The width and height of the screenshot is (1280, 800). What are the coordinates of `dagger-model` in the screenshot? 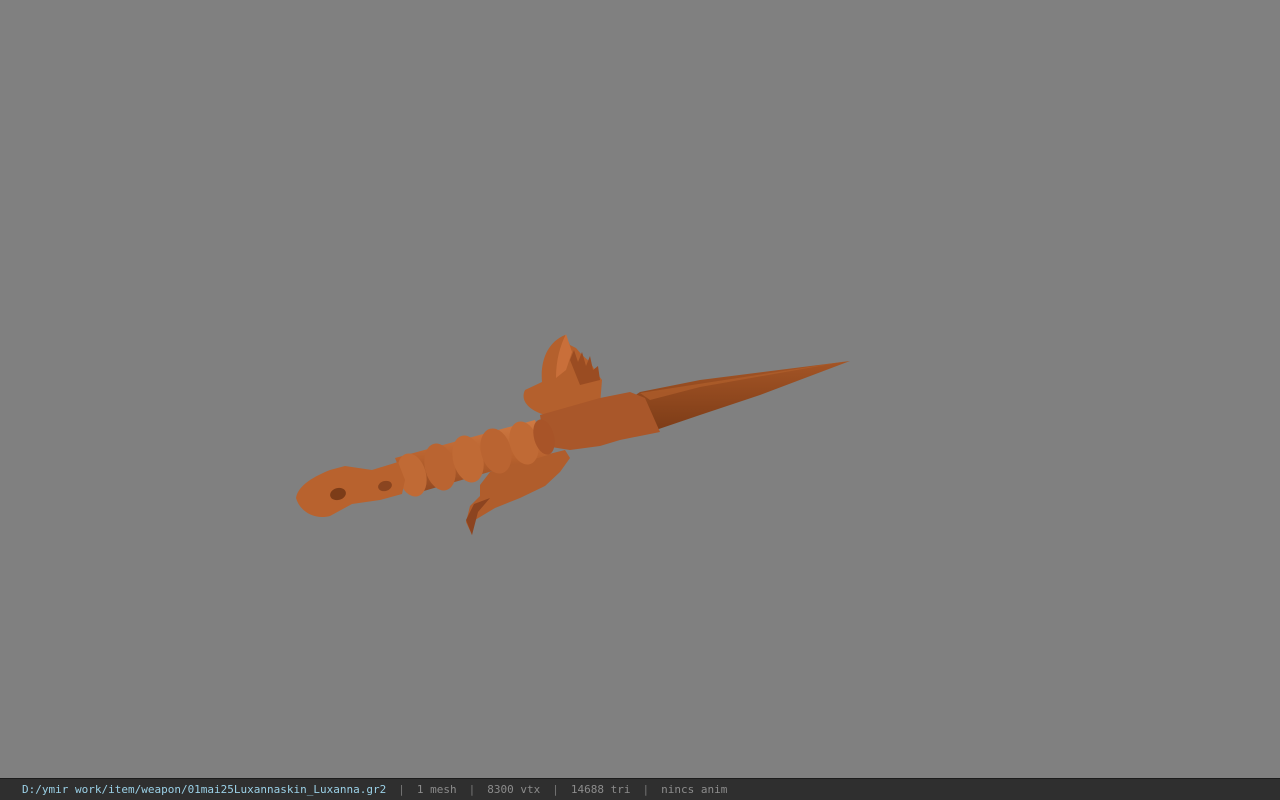 It's located at (573, 434).